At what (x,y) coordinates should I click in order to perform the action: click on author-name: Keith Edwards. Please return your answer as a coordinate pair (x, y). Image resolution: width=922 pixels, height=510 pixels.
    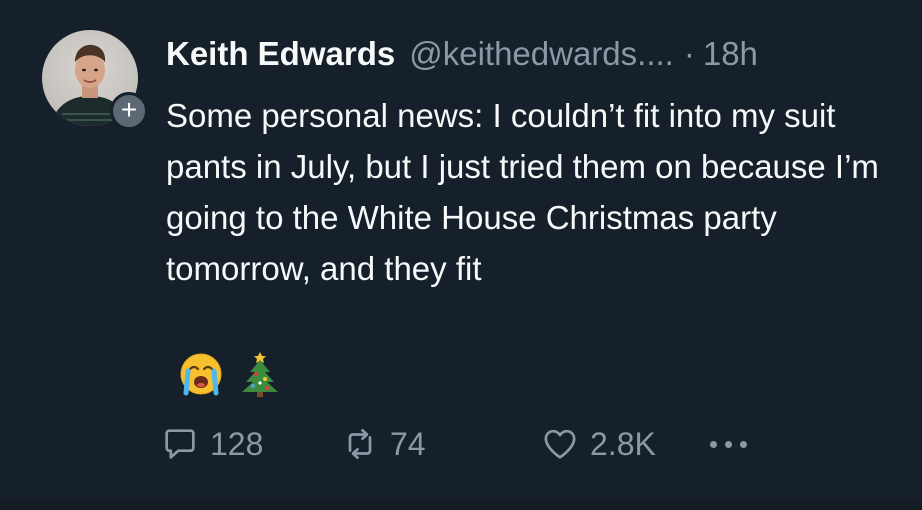
    Looking at the image, I should click on (280, 54).